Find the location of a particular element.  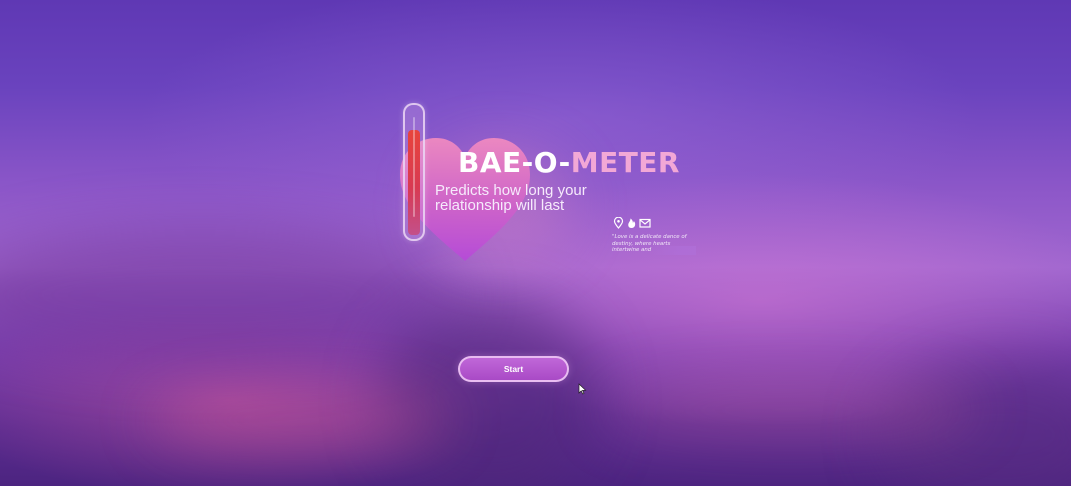

app-title-part1: BAE-O- is located at coordinates (514, 162).